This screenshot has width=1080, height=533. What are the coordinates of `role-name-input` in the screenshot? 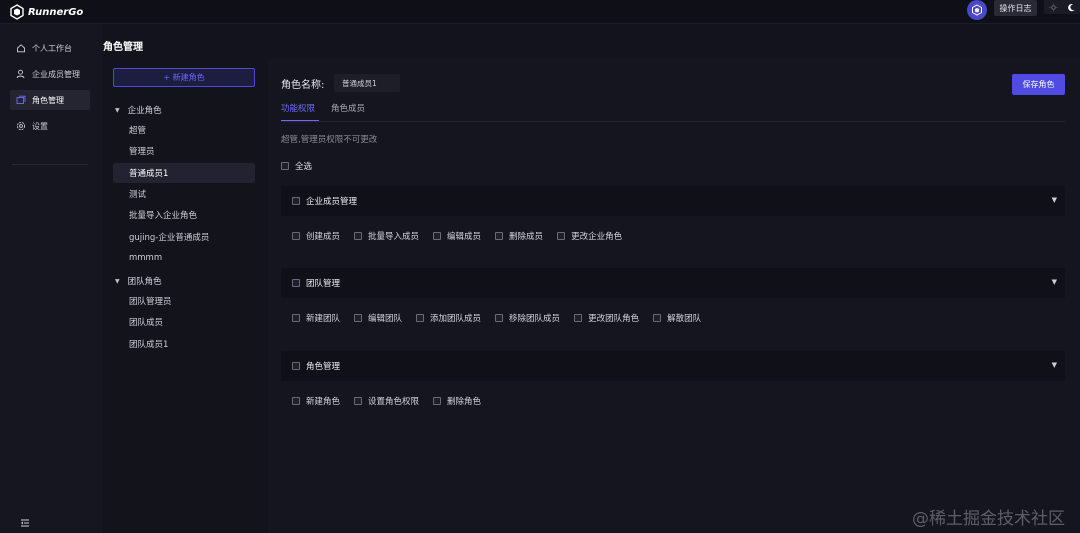 It's located at (367, 83).